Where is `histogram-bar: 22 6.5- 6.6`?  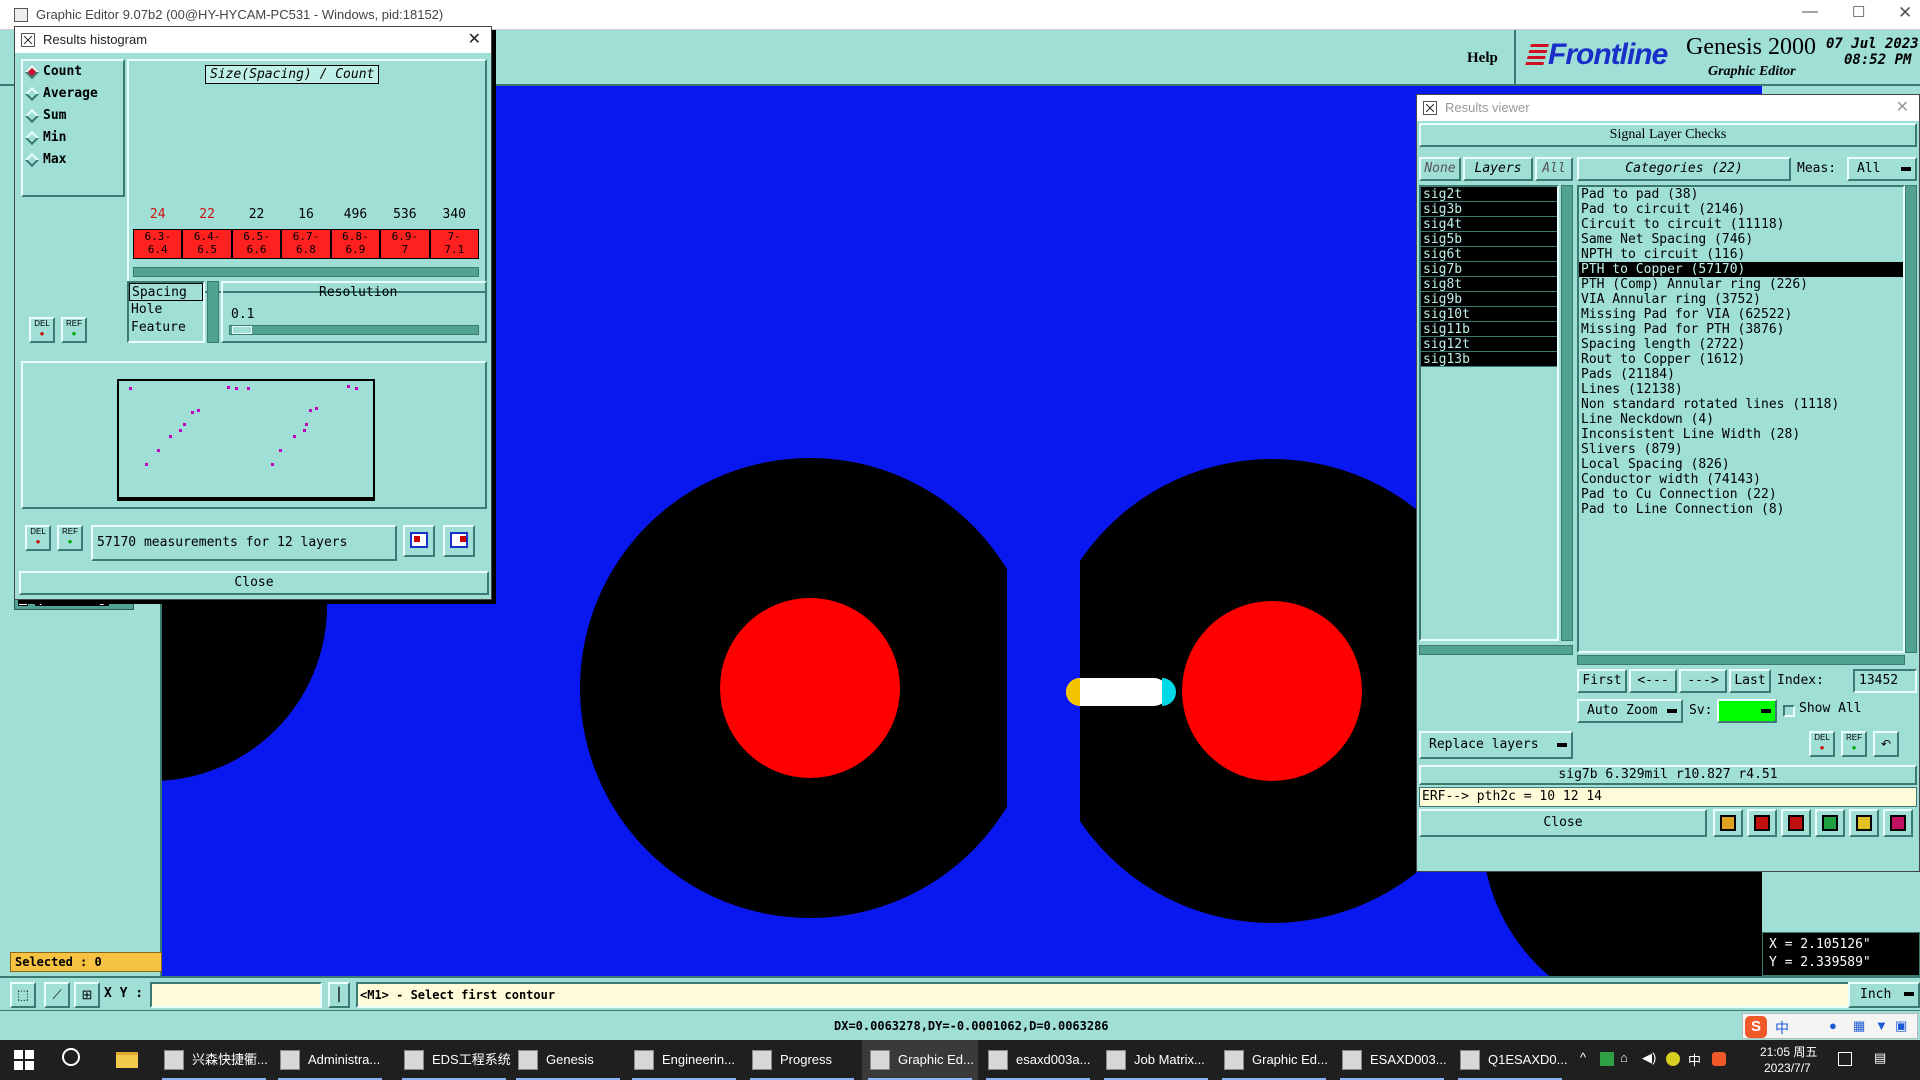
histogram-bar: 22 6.5- 6.6 is located at coordinates (256, 234).